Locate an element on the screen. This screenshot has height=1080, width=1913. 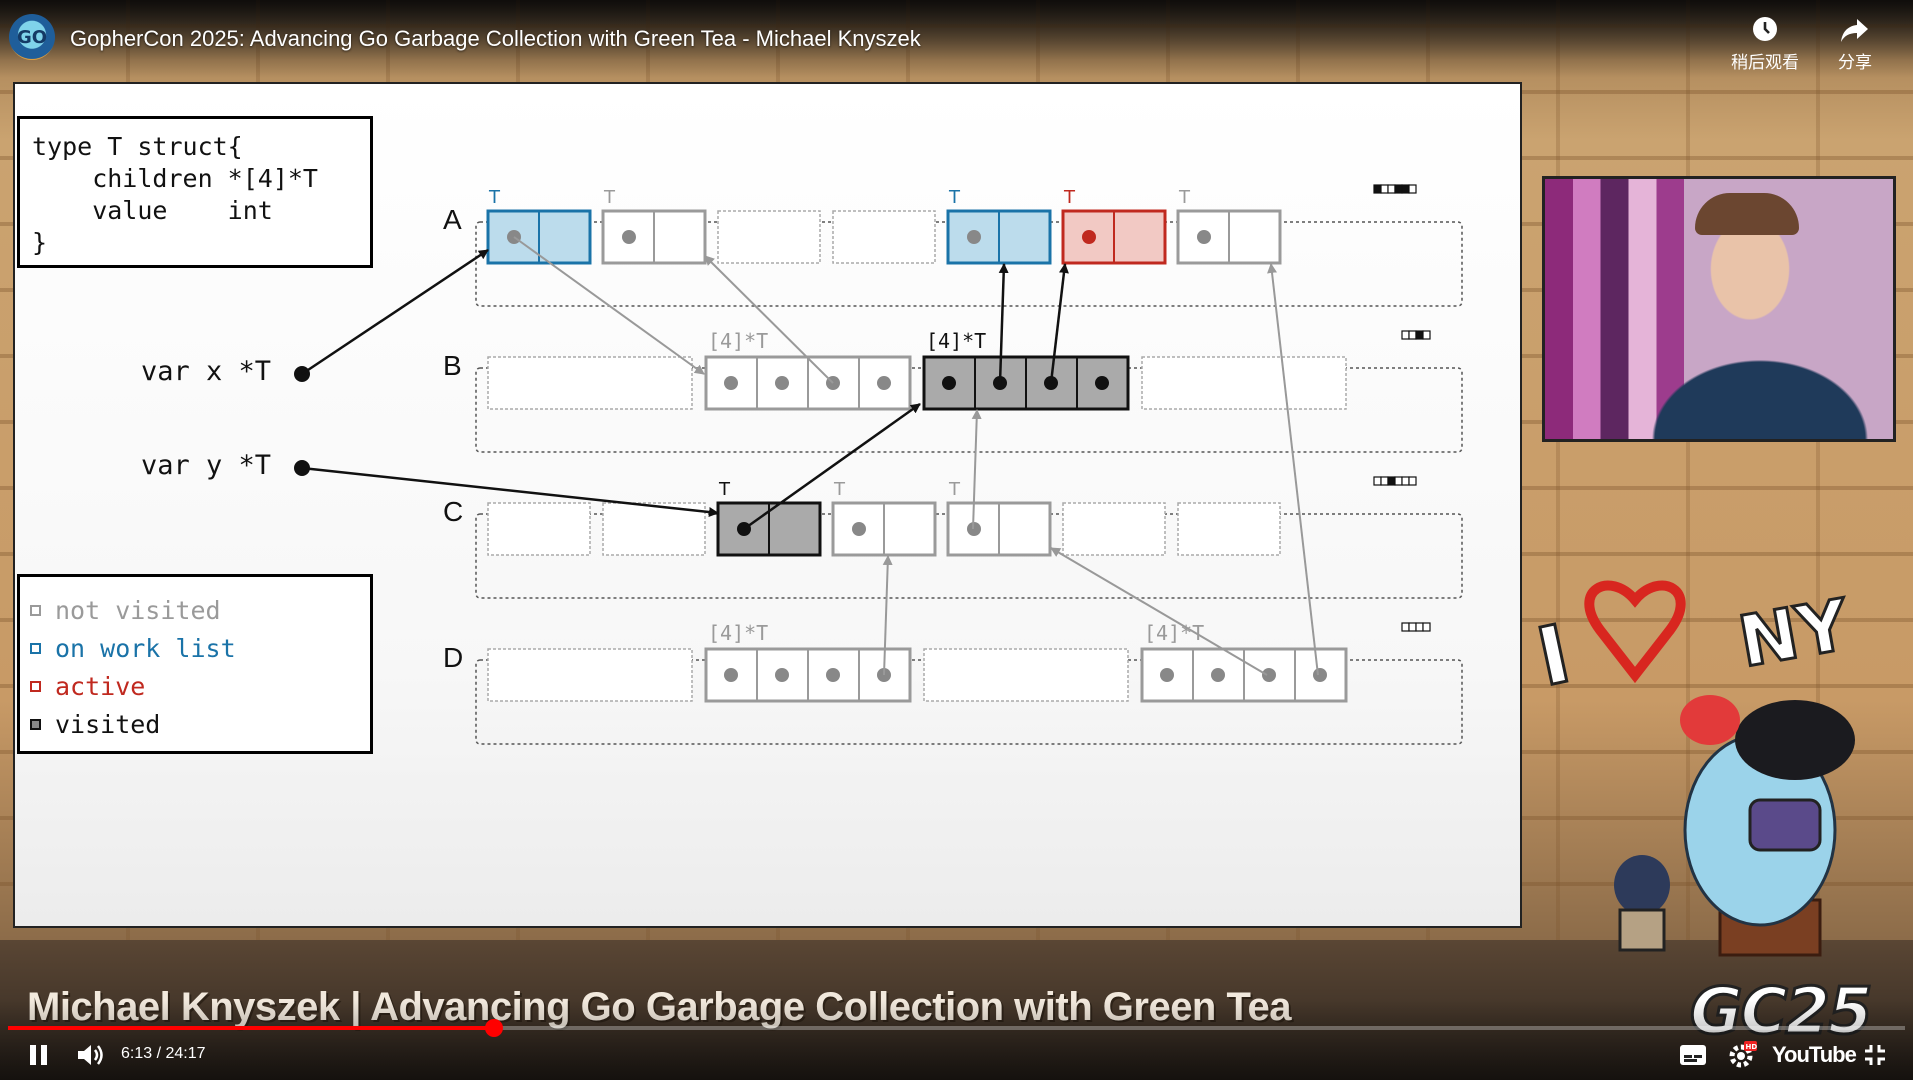
clock-icon is located at coordinates (1765, 31).